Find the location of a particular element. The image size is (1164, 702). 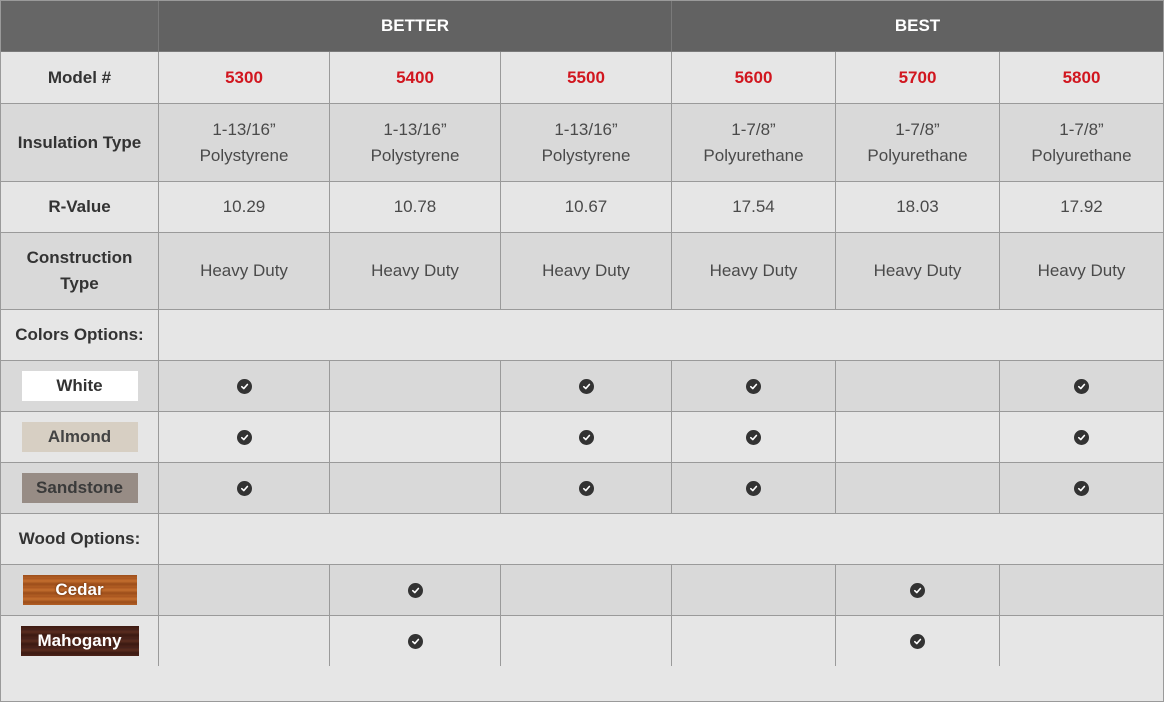

option-swatch: Almond is located at coordinates (79, 437).